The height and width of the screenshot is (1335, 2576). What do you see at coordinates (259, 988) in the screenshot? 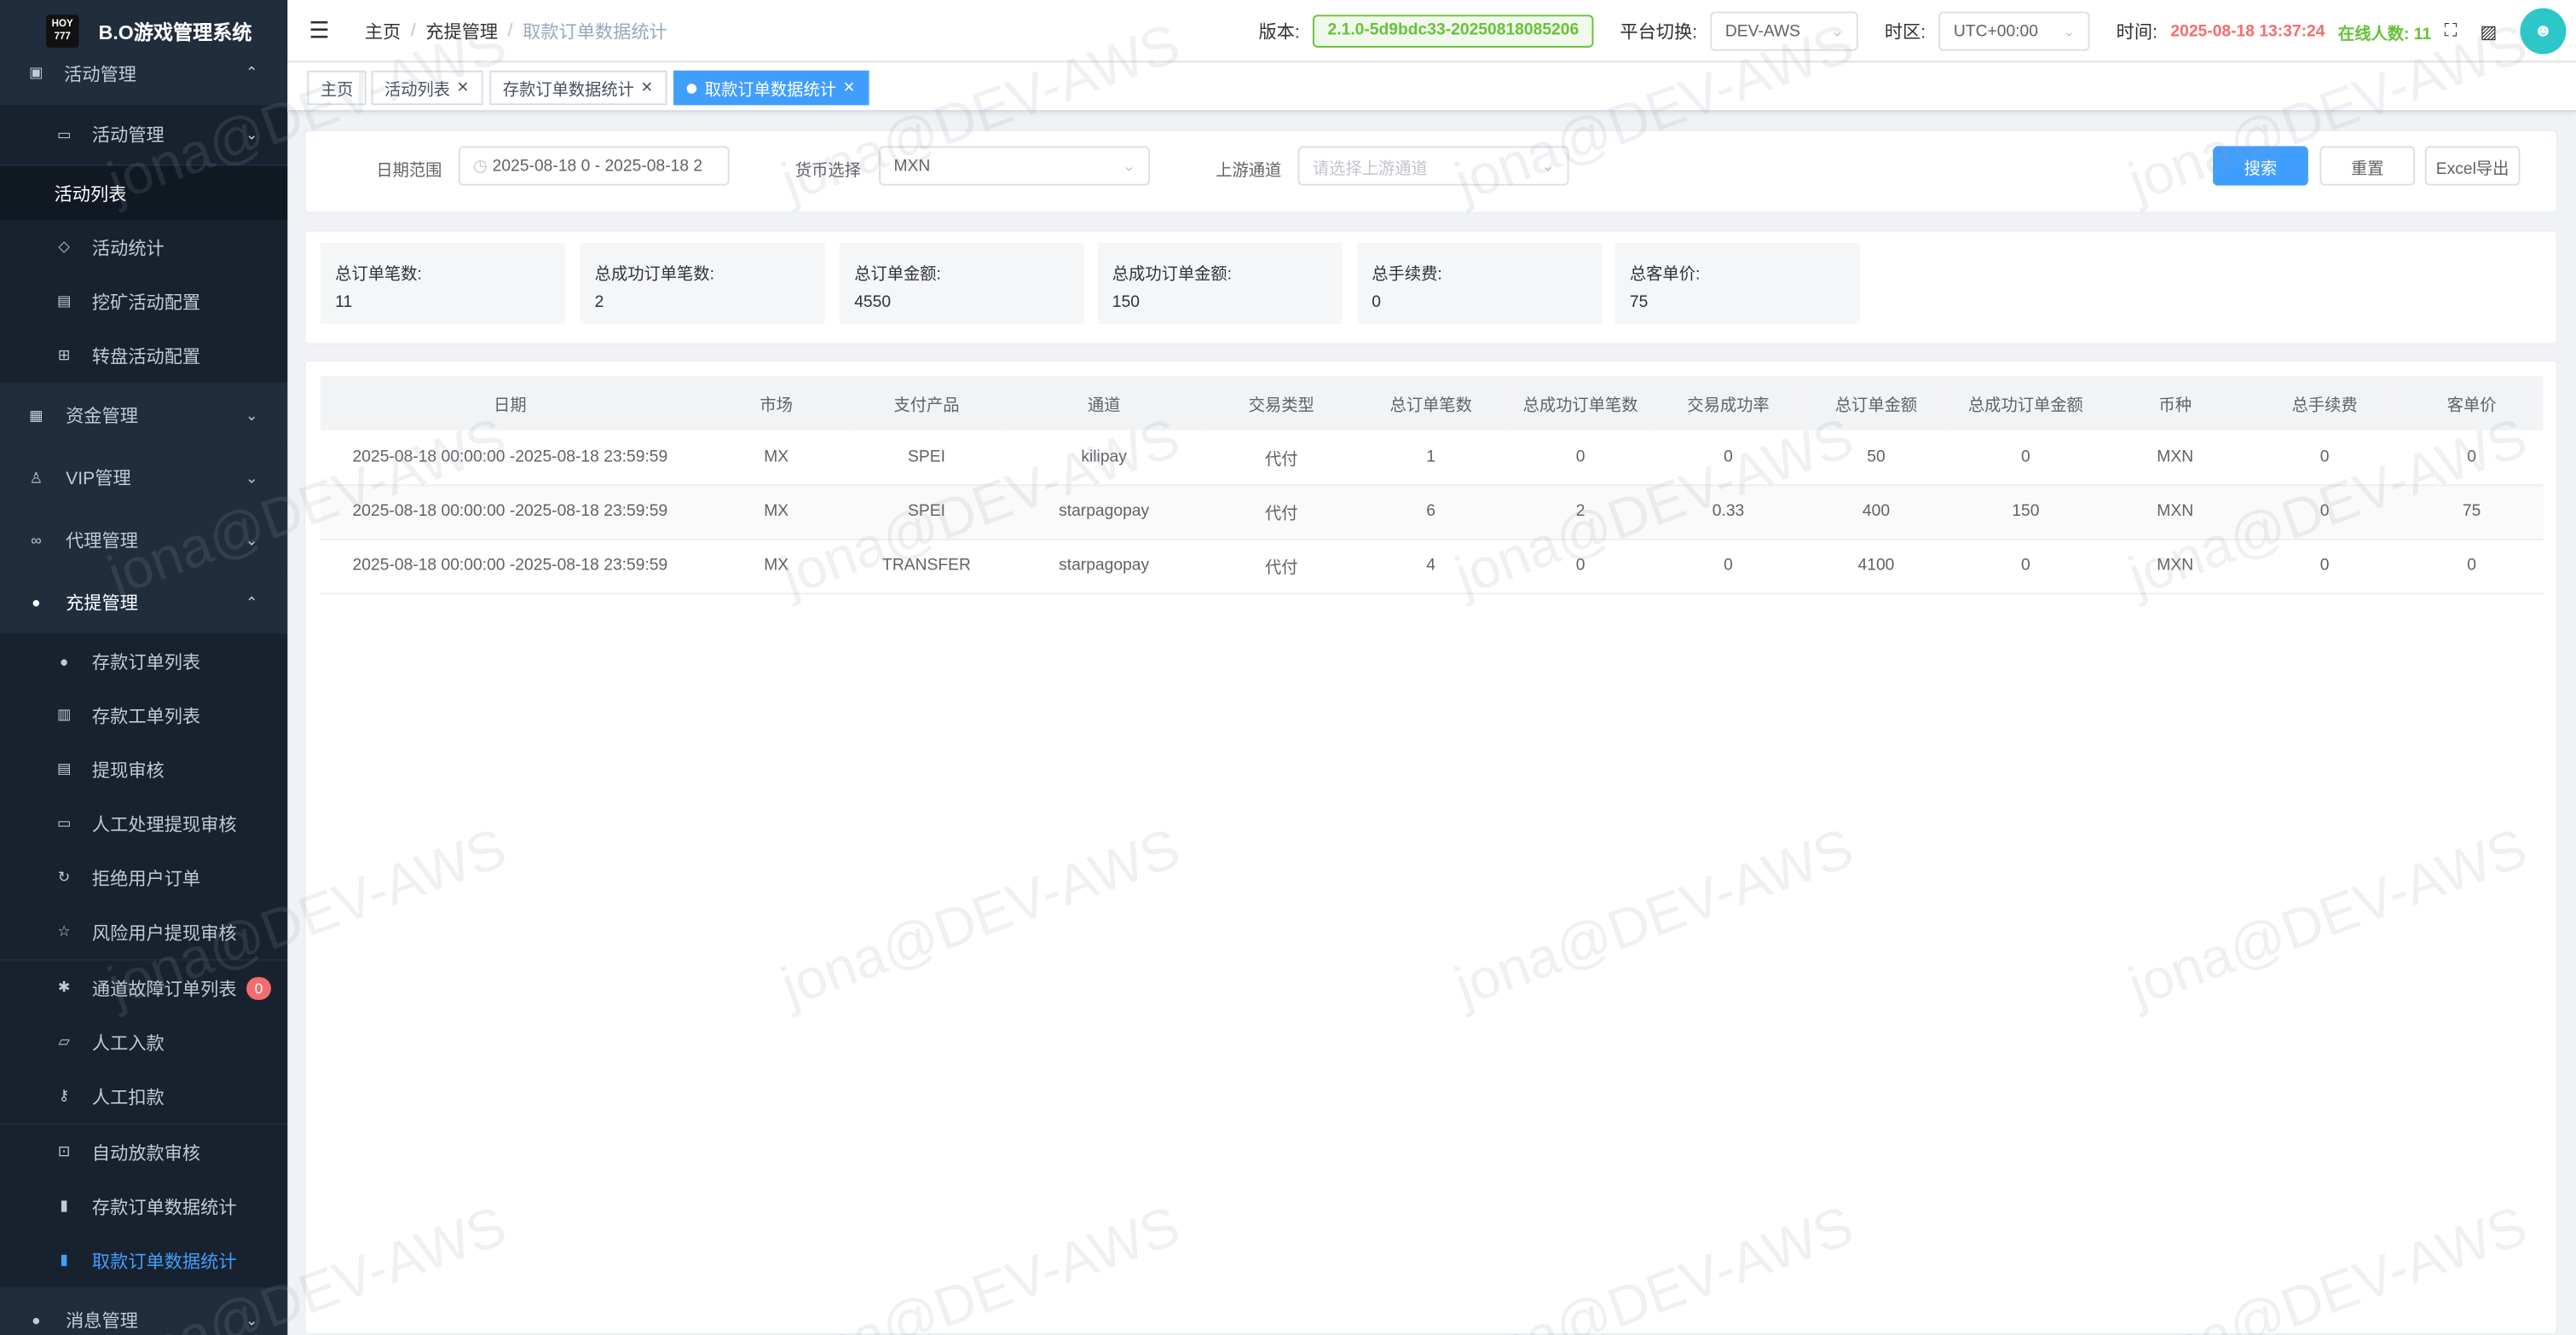
I see `notification-badge: 0` at bounding box center [259, 988].